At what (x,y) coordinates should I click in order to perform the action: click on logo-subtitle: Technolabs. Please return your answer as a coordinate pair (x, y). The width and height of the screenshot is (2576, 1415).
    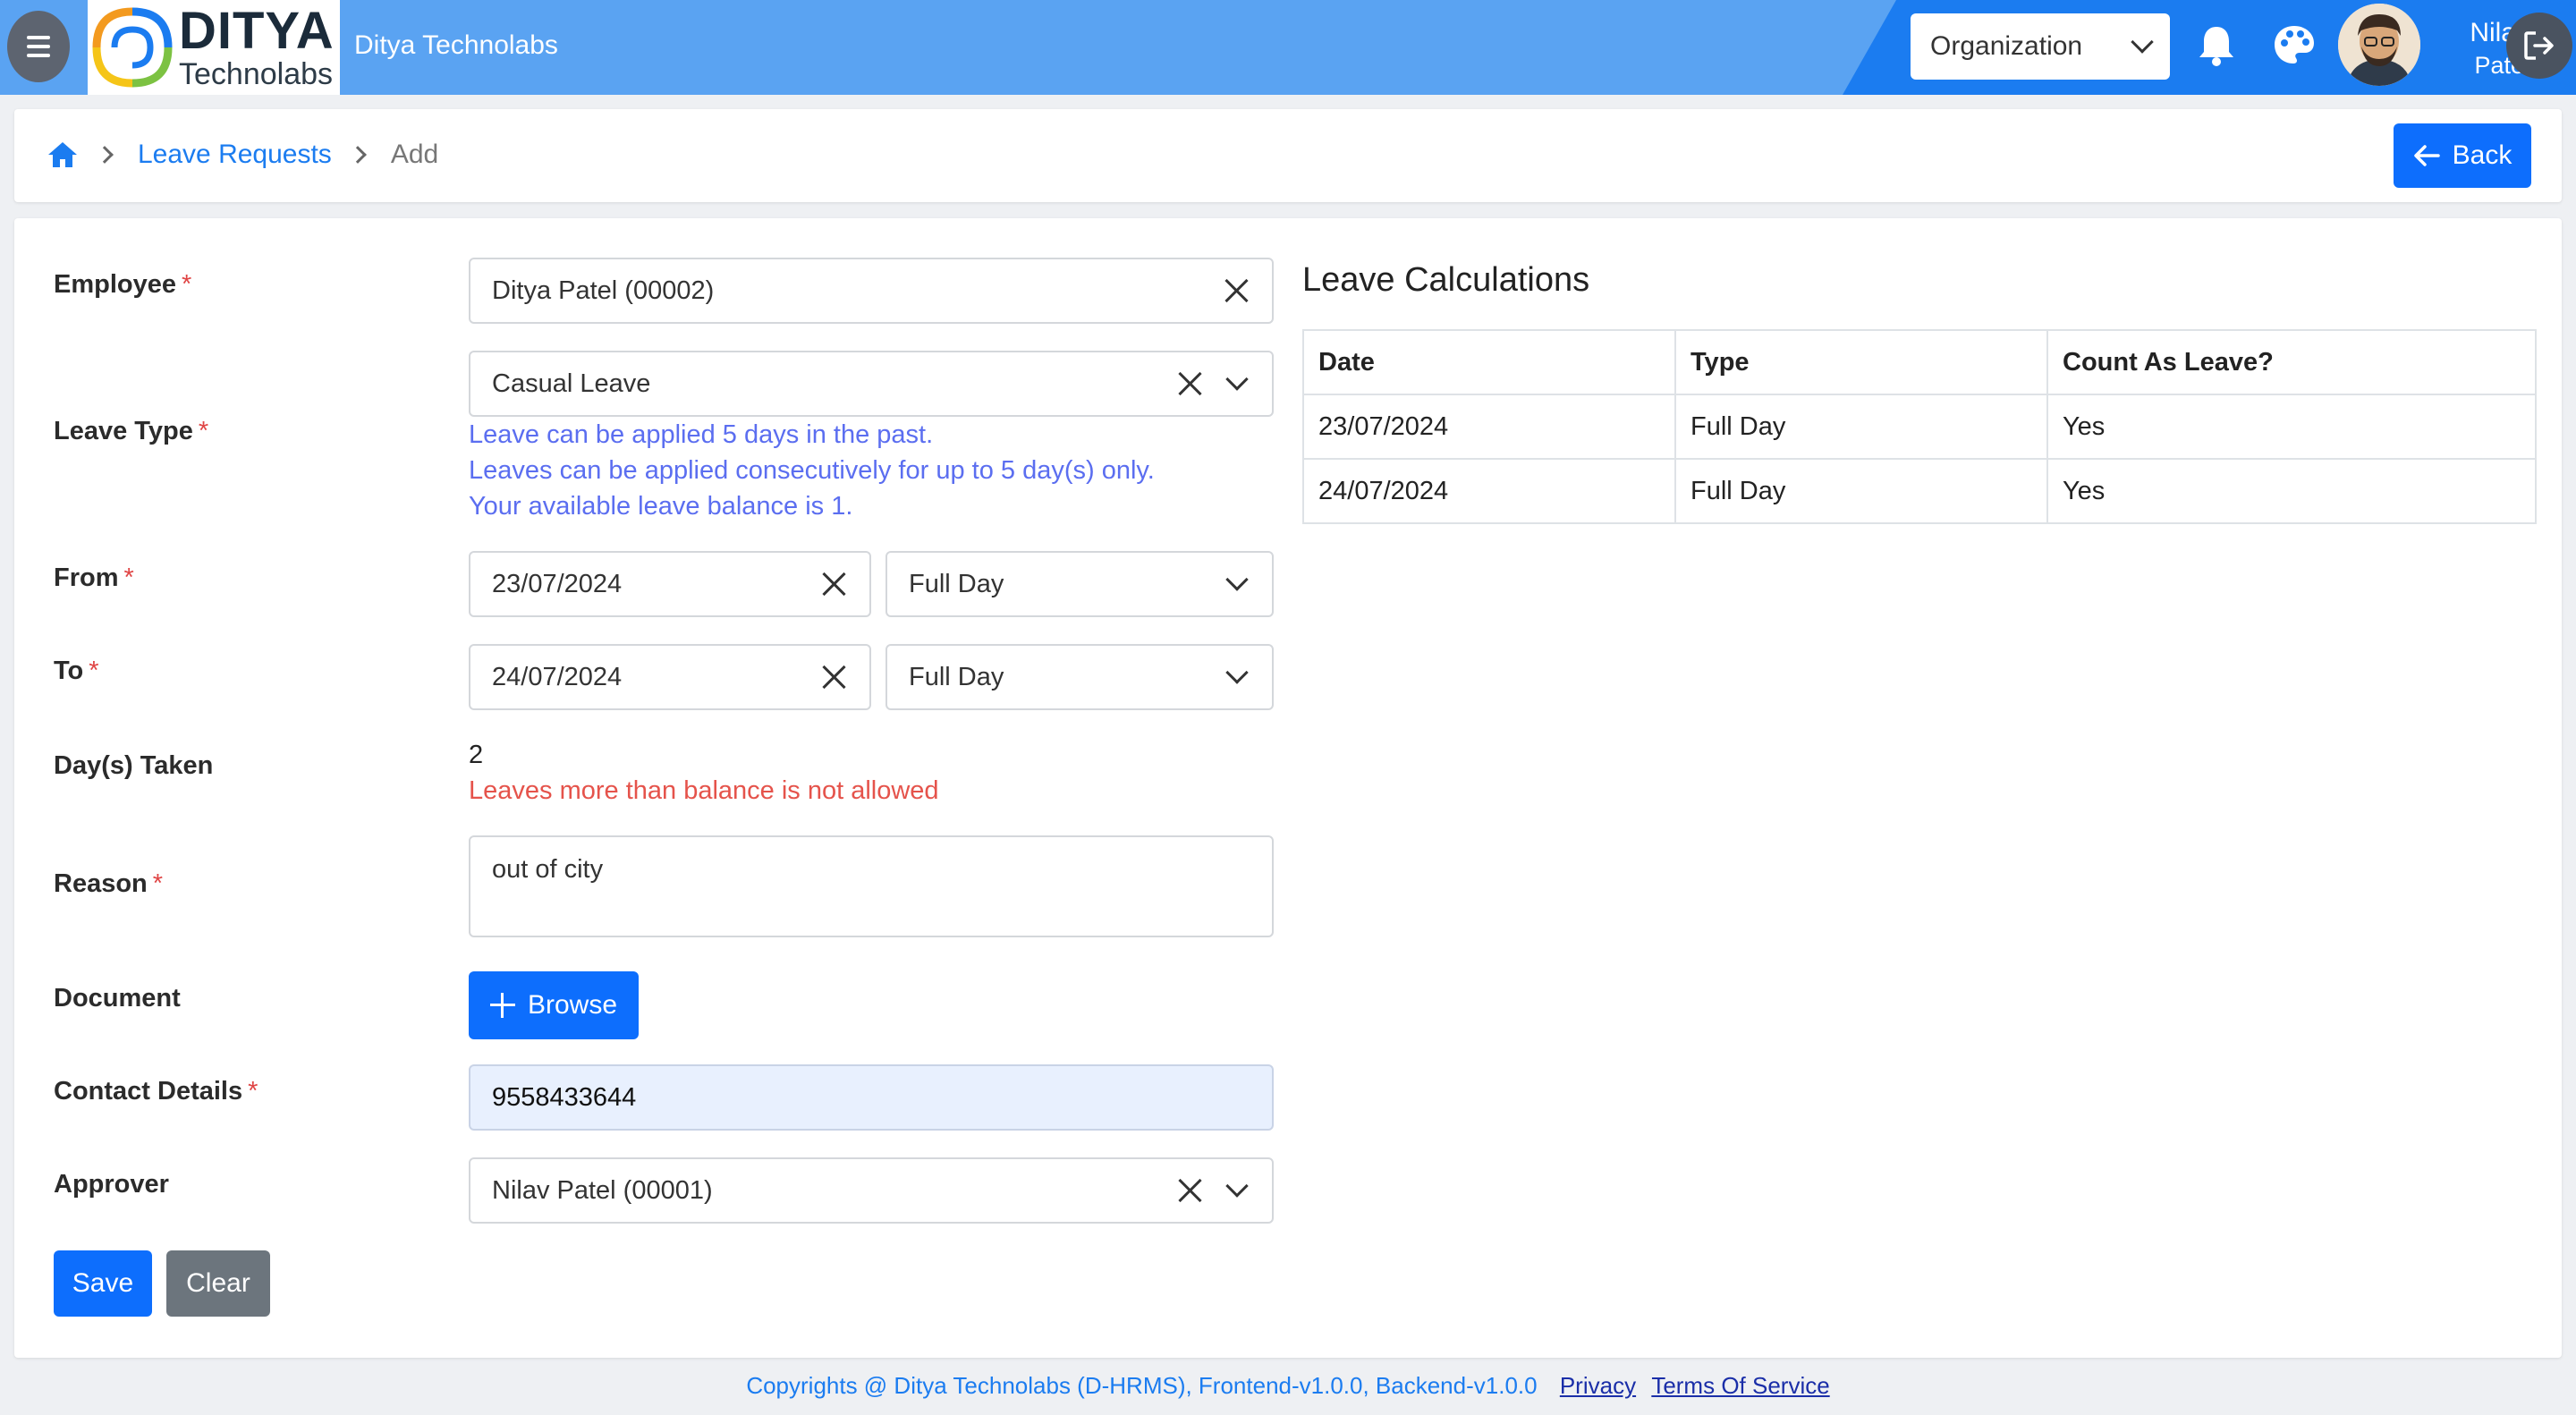
    Looking at the image, I should click on (256, 74).